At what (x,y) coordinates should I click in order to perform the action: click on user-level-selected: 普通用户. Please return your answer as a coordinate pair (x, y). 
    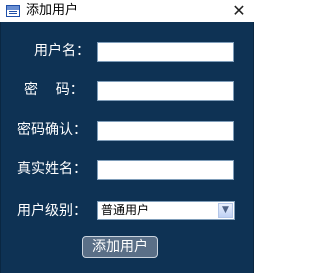
    Looking at the image, I should click on (125, 210).